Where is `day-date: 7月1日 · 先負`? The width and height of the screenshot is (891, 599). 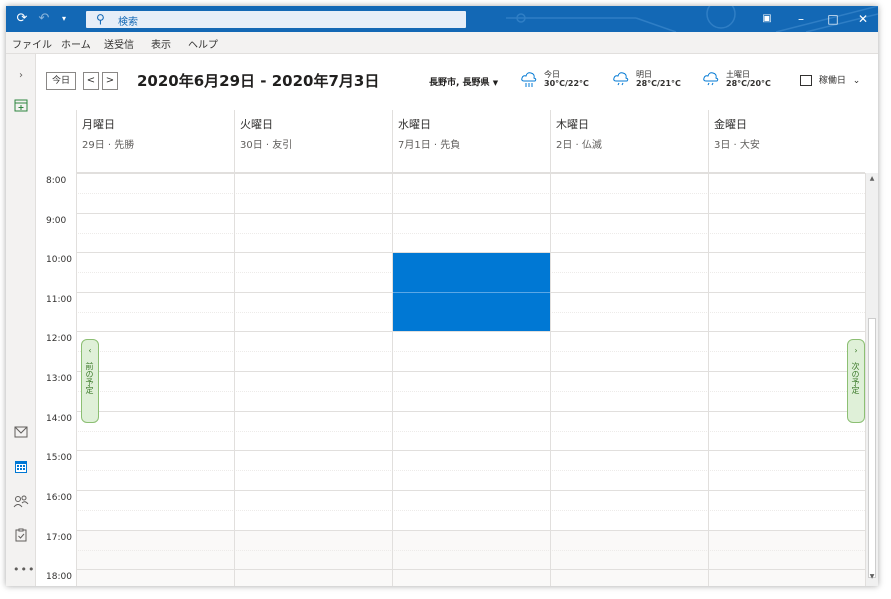 day-date: 7月1日 · 先負 is located at coordinates (429, 145).